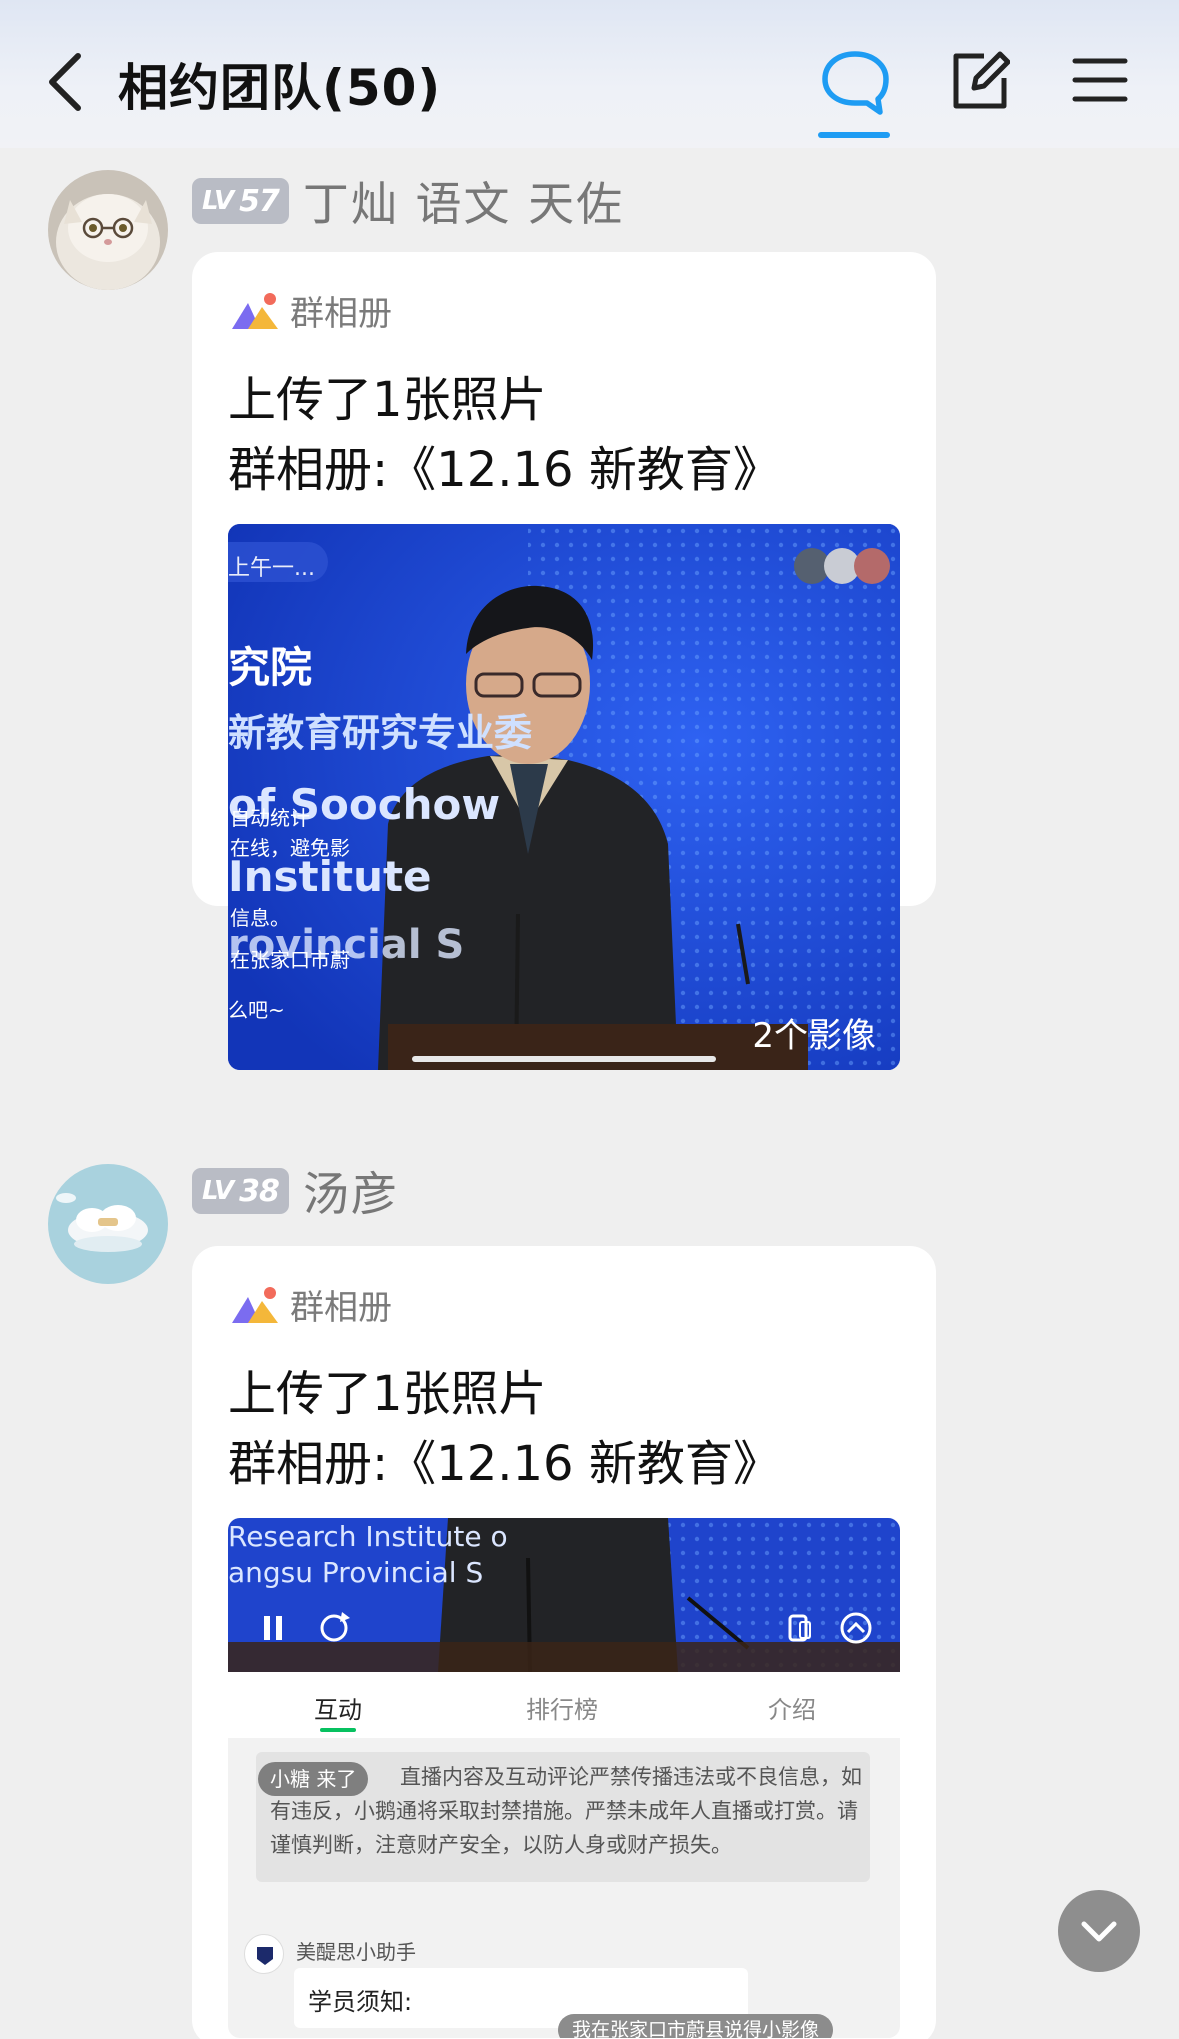  I want to click on assistant-name: 美醍思小助手, so click(356, 1952).